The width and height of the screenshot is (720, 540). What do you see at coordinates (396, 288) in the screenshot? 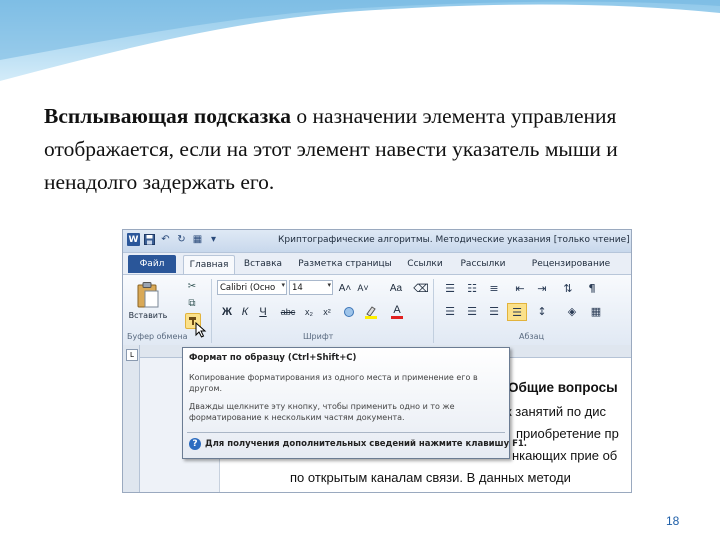
I see `change-case-button: Aa` at bounding box center [396, 288].